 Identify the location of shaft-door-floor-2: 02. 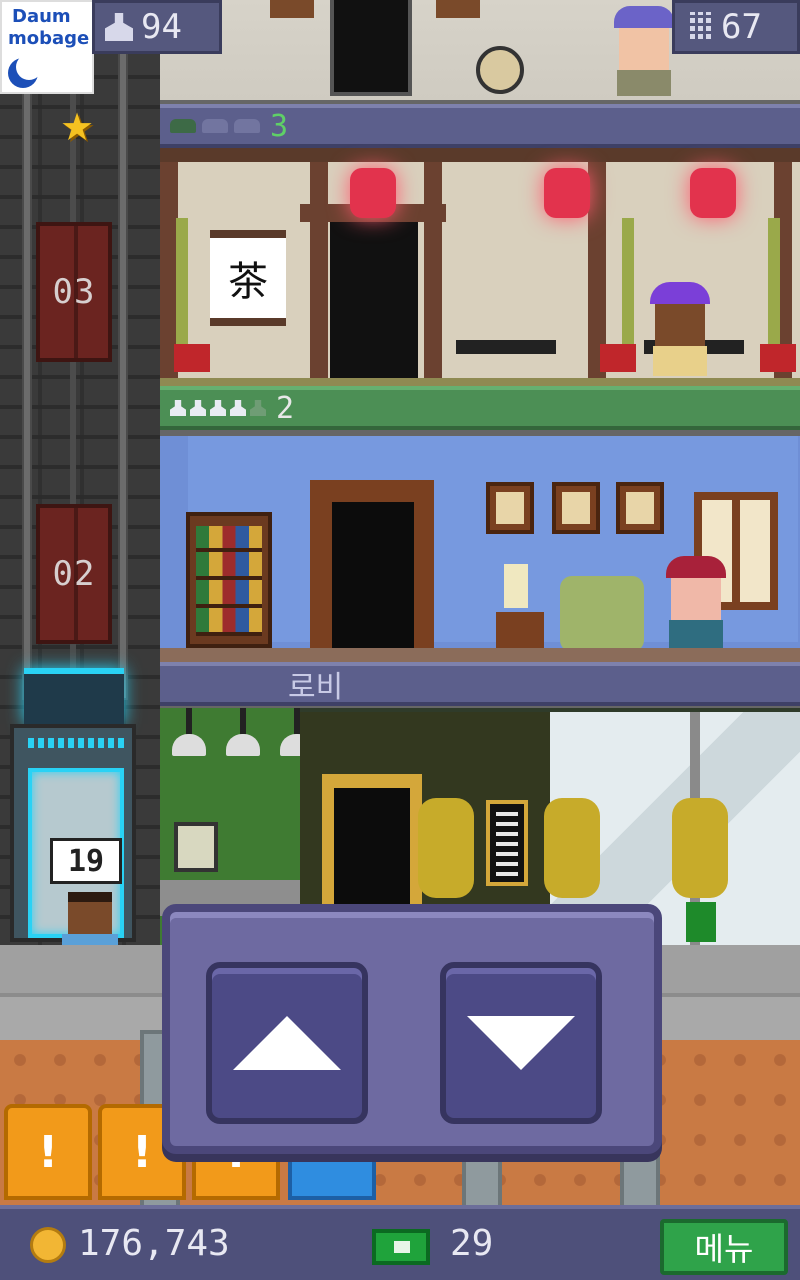
(74, 574).